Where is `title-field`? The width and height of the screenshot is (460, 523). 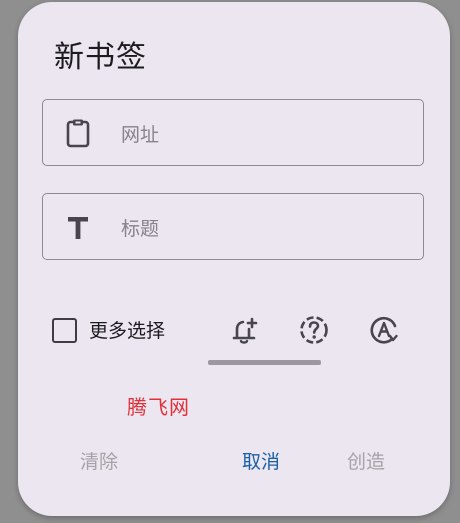
title-field is located at coordinates (233, 228).